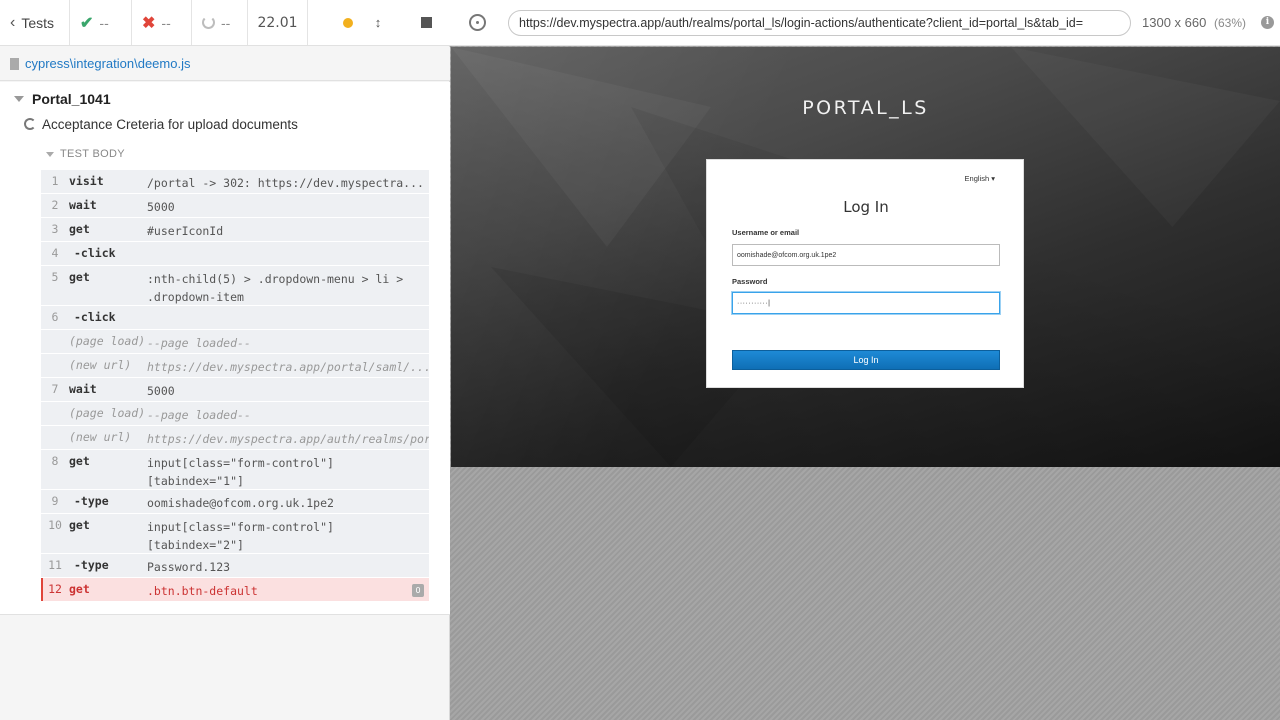  Describe the element at coordinates (866, 303) in the screenshot. I see `password-field: ···········|` at that location.